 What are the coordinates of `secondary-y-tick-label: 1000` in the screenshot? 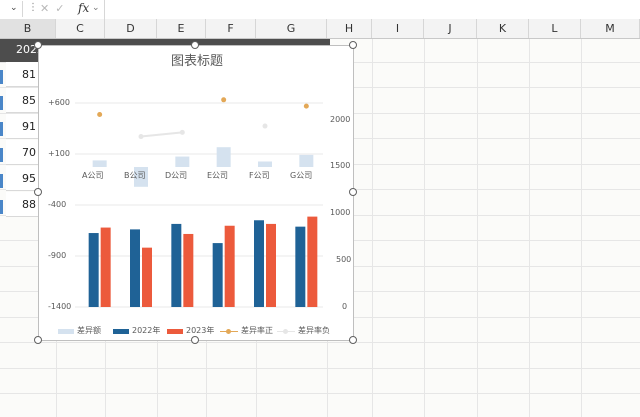 It's located at (340, 212).